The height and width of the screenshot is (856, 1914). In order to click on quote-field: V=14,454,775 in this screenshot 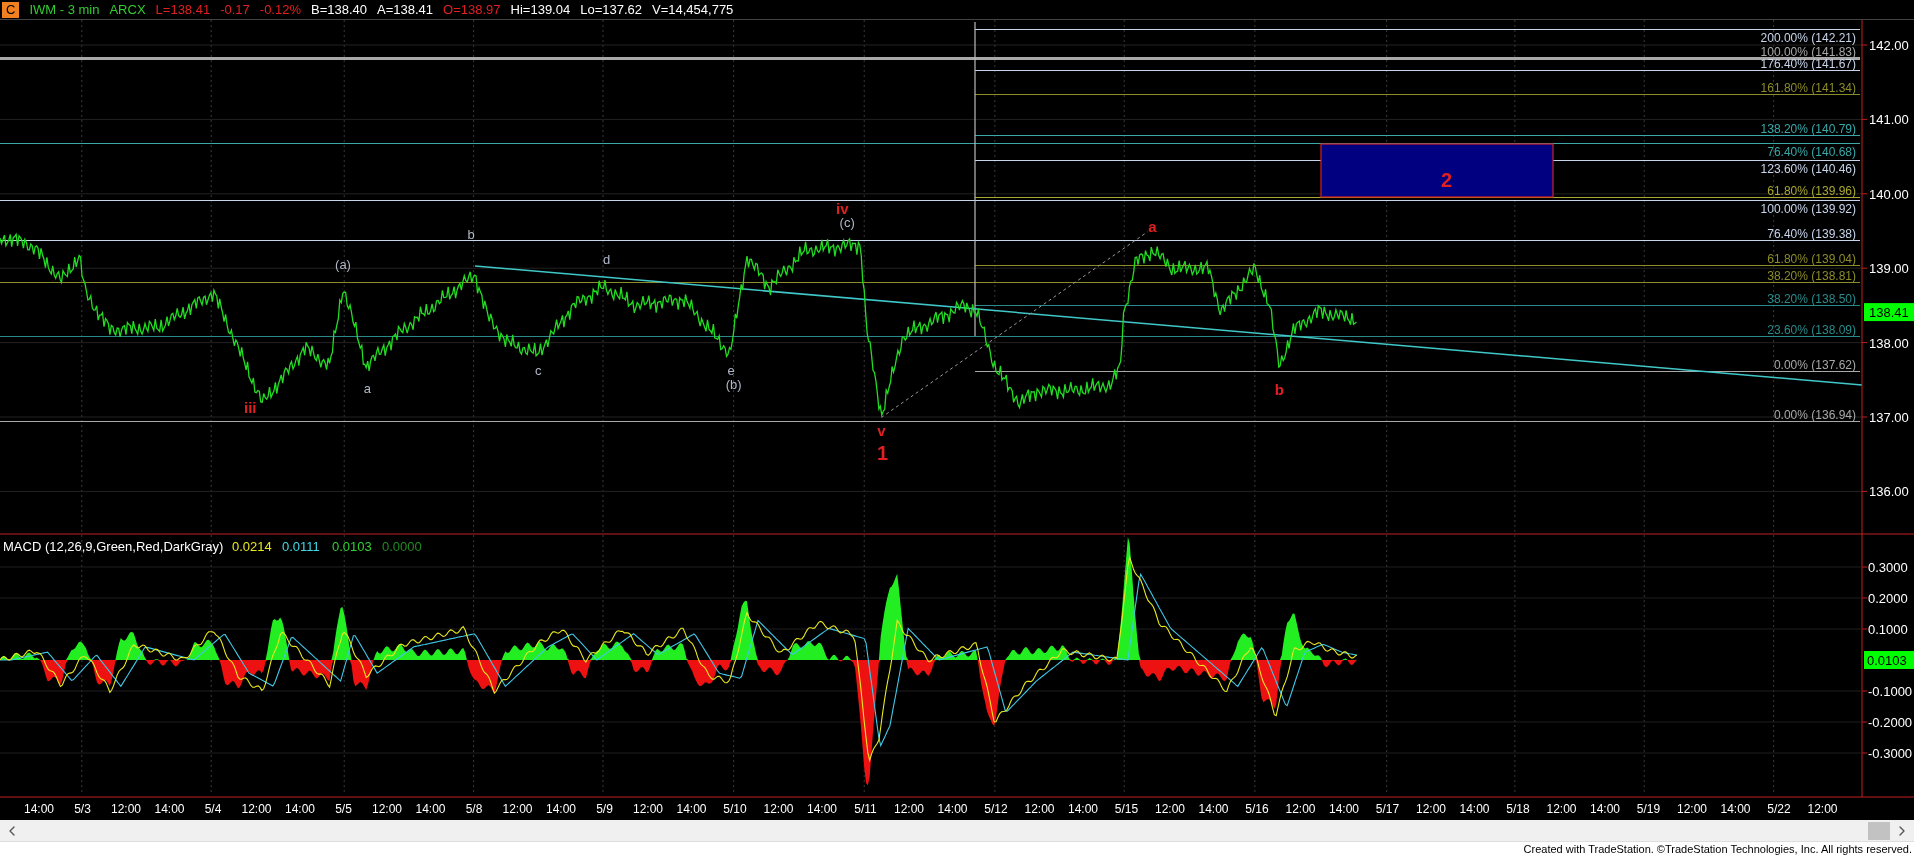, I will do `click(693, 10)`.